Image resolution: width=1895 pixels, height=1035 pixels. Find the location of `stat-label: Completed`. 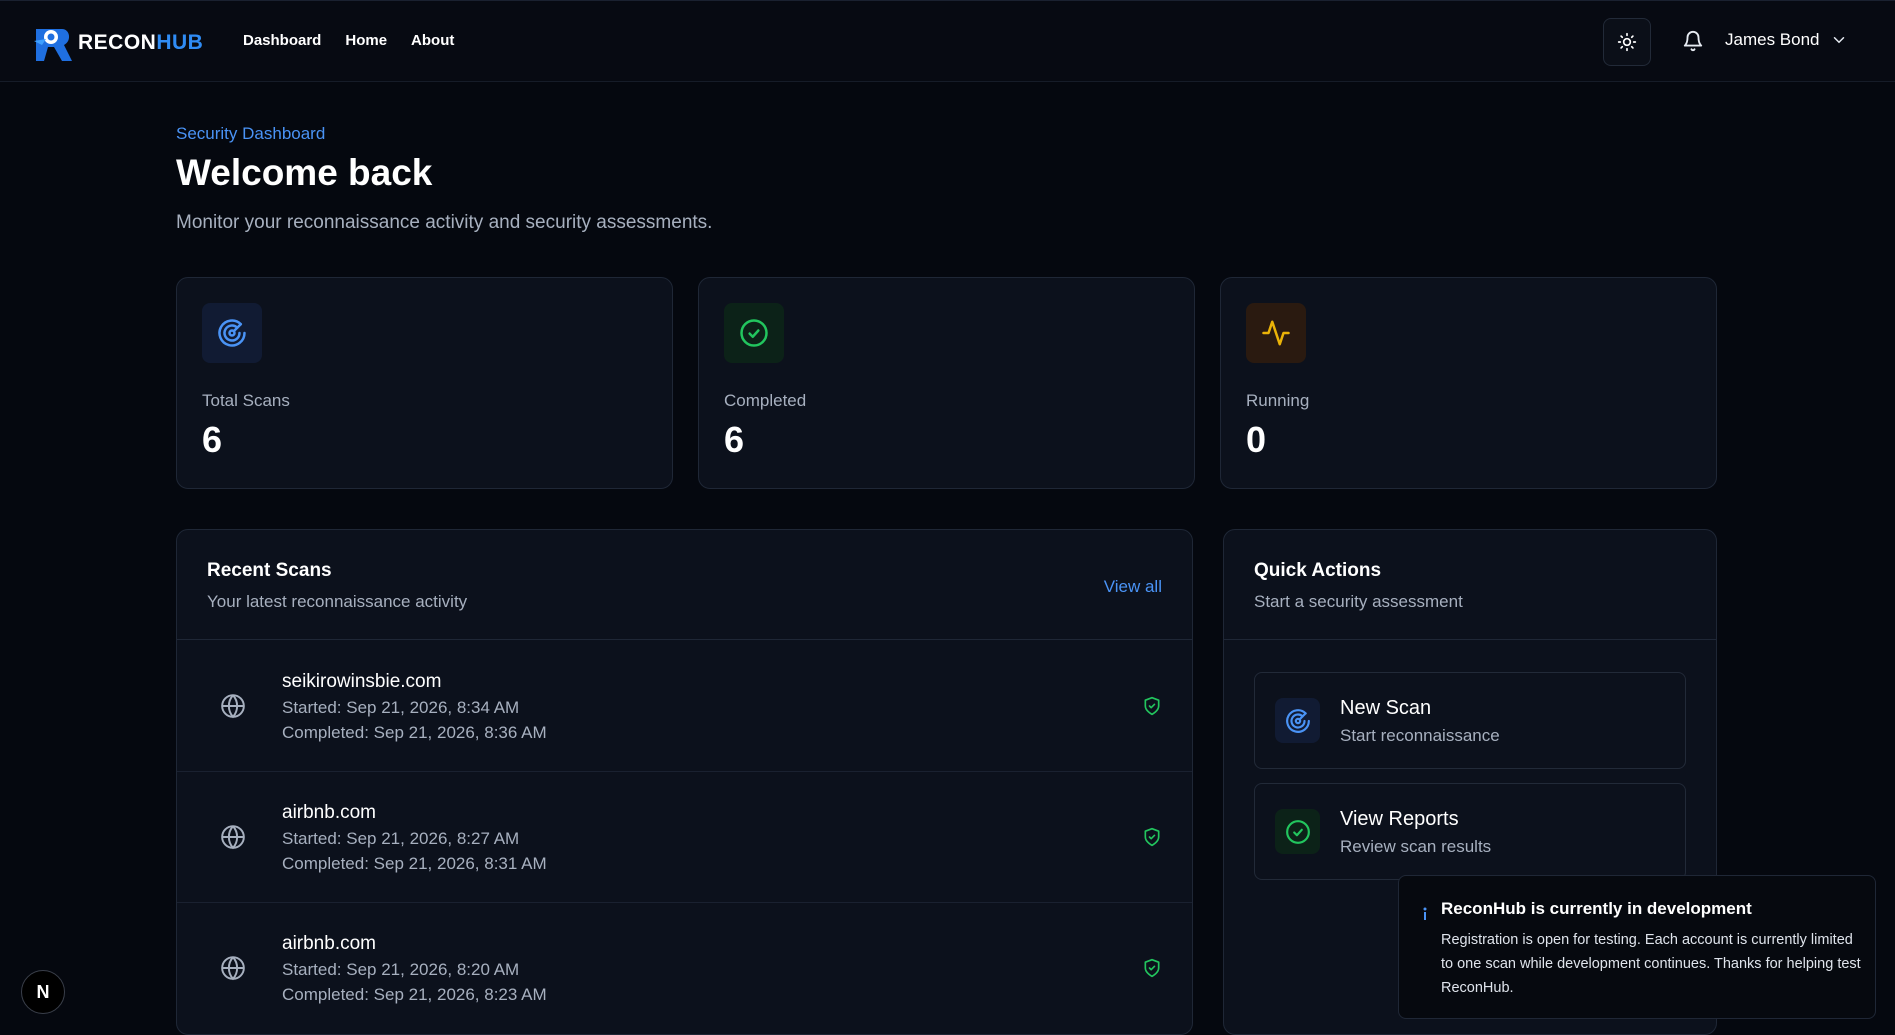

stat-label: Completed is located at coordinates (765, 400).